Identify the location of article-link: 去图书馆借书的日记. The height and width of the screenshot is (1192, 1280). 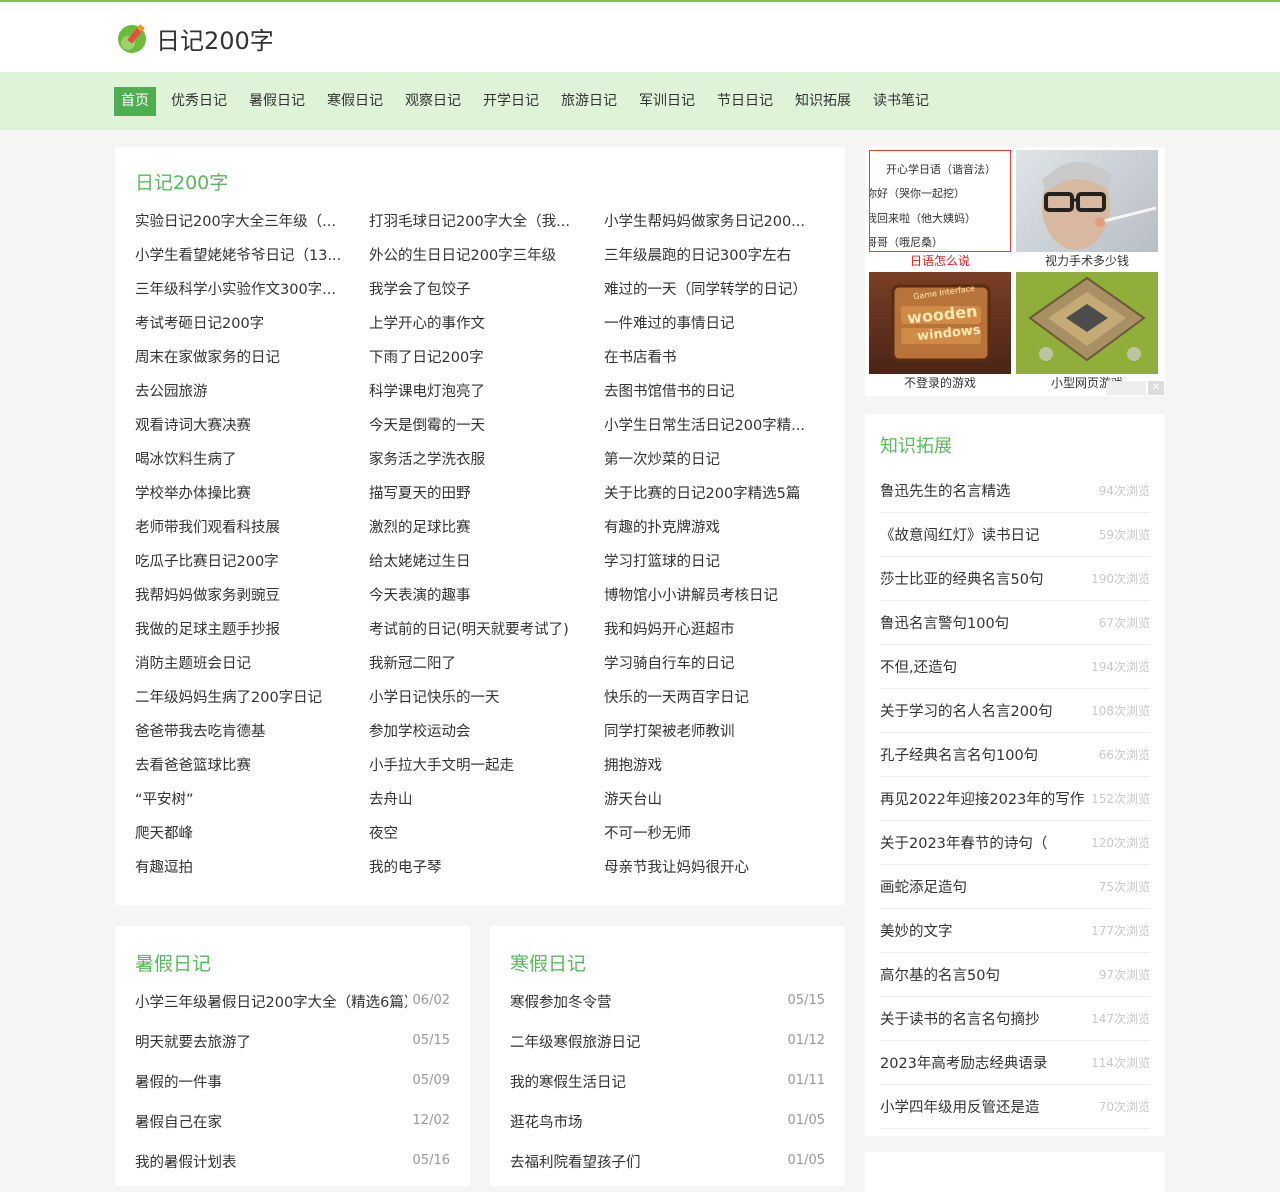
(711, 390).